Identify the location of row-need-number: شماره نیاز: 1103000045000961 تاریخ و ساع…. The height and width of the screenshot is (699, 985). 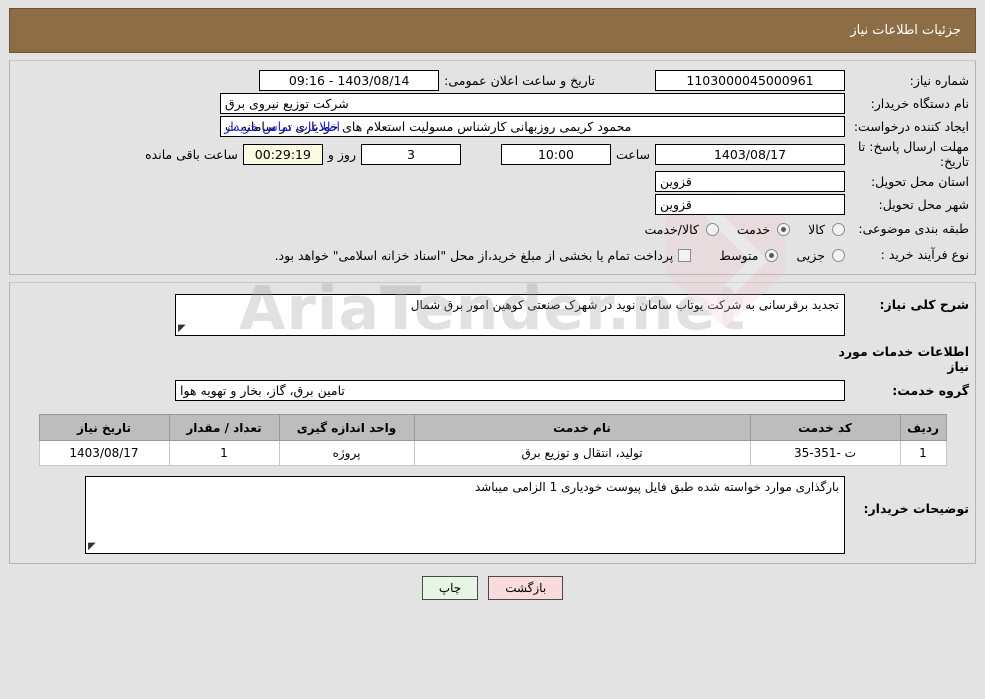
(492, 80).